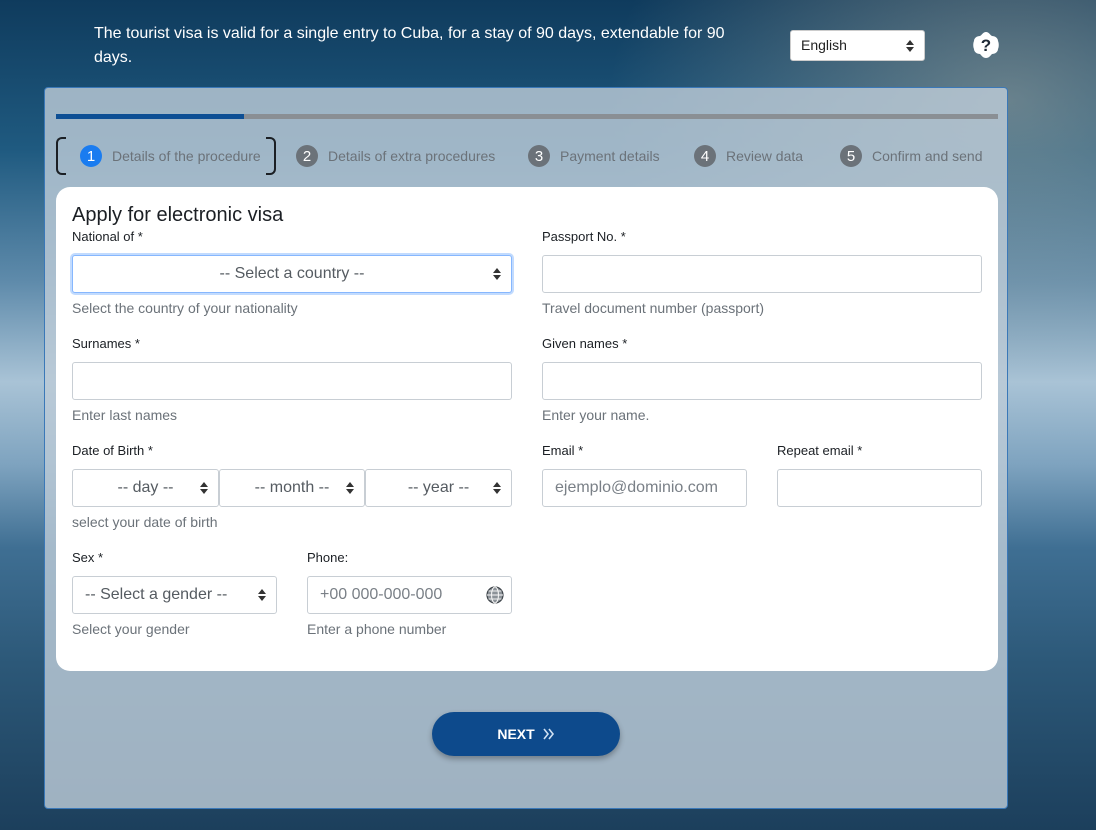  I want to click on step-2-extra-procedures: 2 Details of extra procedures, so click(395, 156).